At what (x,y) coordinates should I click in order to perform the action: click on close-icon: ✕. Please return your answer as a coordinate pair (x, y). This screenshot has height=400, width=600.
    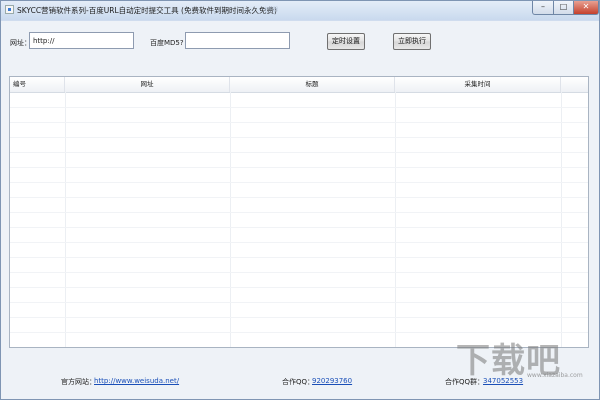
    Looking at the image, I should click on (586, 6).